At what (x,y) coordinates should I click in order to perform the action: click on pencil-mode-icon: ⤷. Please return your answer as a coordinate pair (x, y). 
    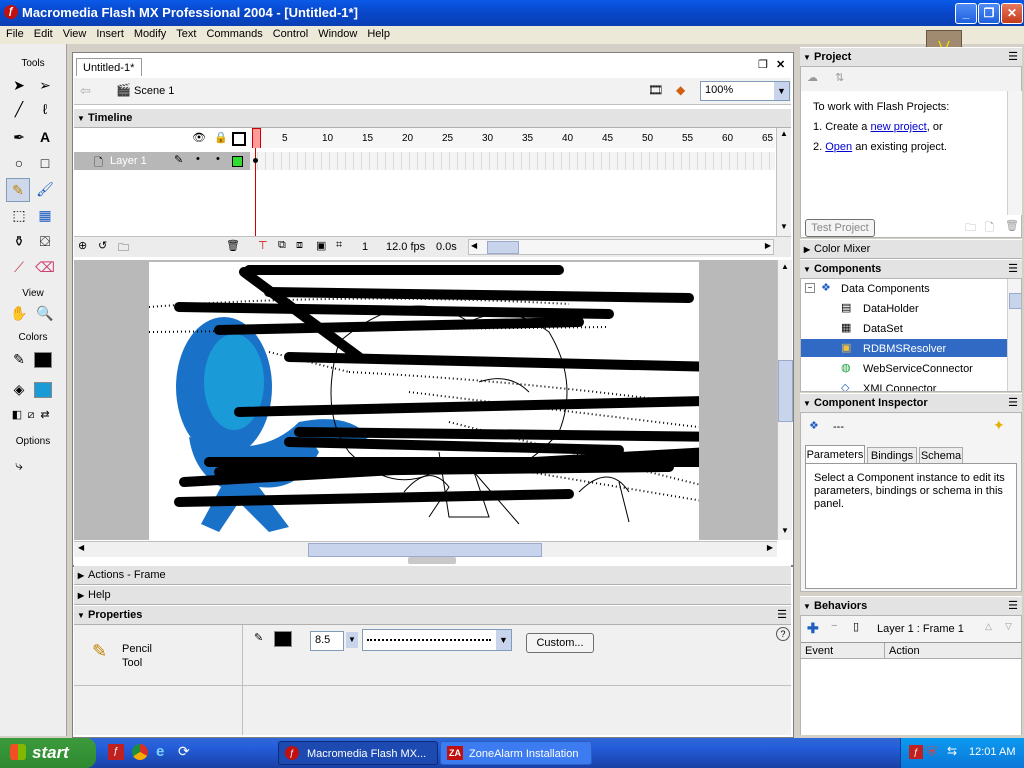
    Looking at the image, I should click on (19, 465).